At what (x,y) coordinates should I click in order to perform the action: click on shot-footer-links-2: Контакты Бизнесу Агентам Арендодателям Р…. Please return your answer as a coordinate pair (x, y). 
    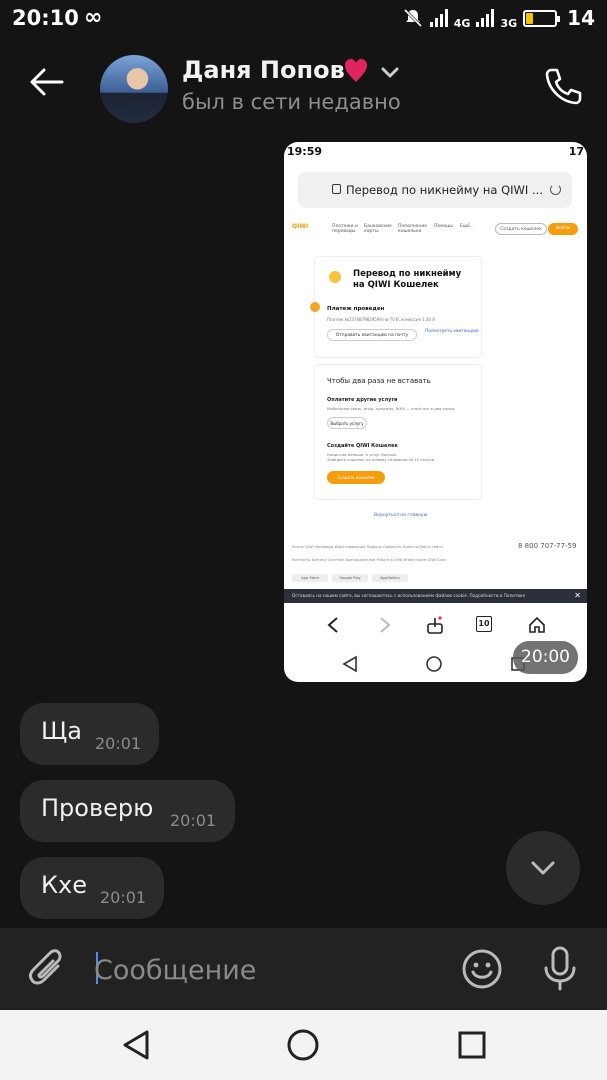
    Looking at the image, I should click on (369, 560).